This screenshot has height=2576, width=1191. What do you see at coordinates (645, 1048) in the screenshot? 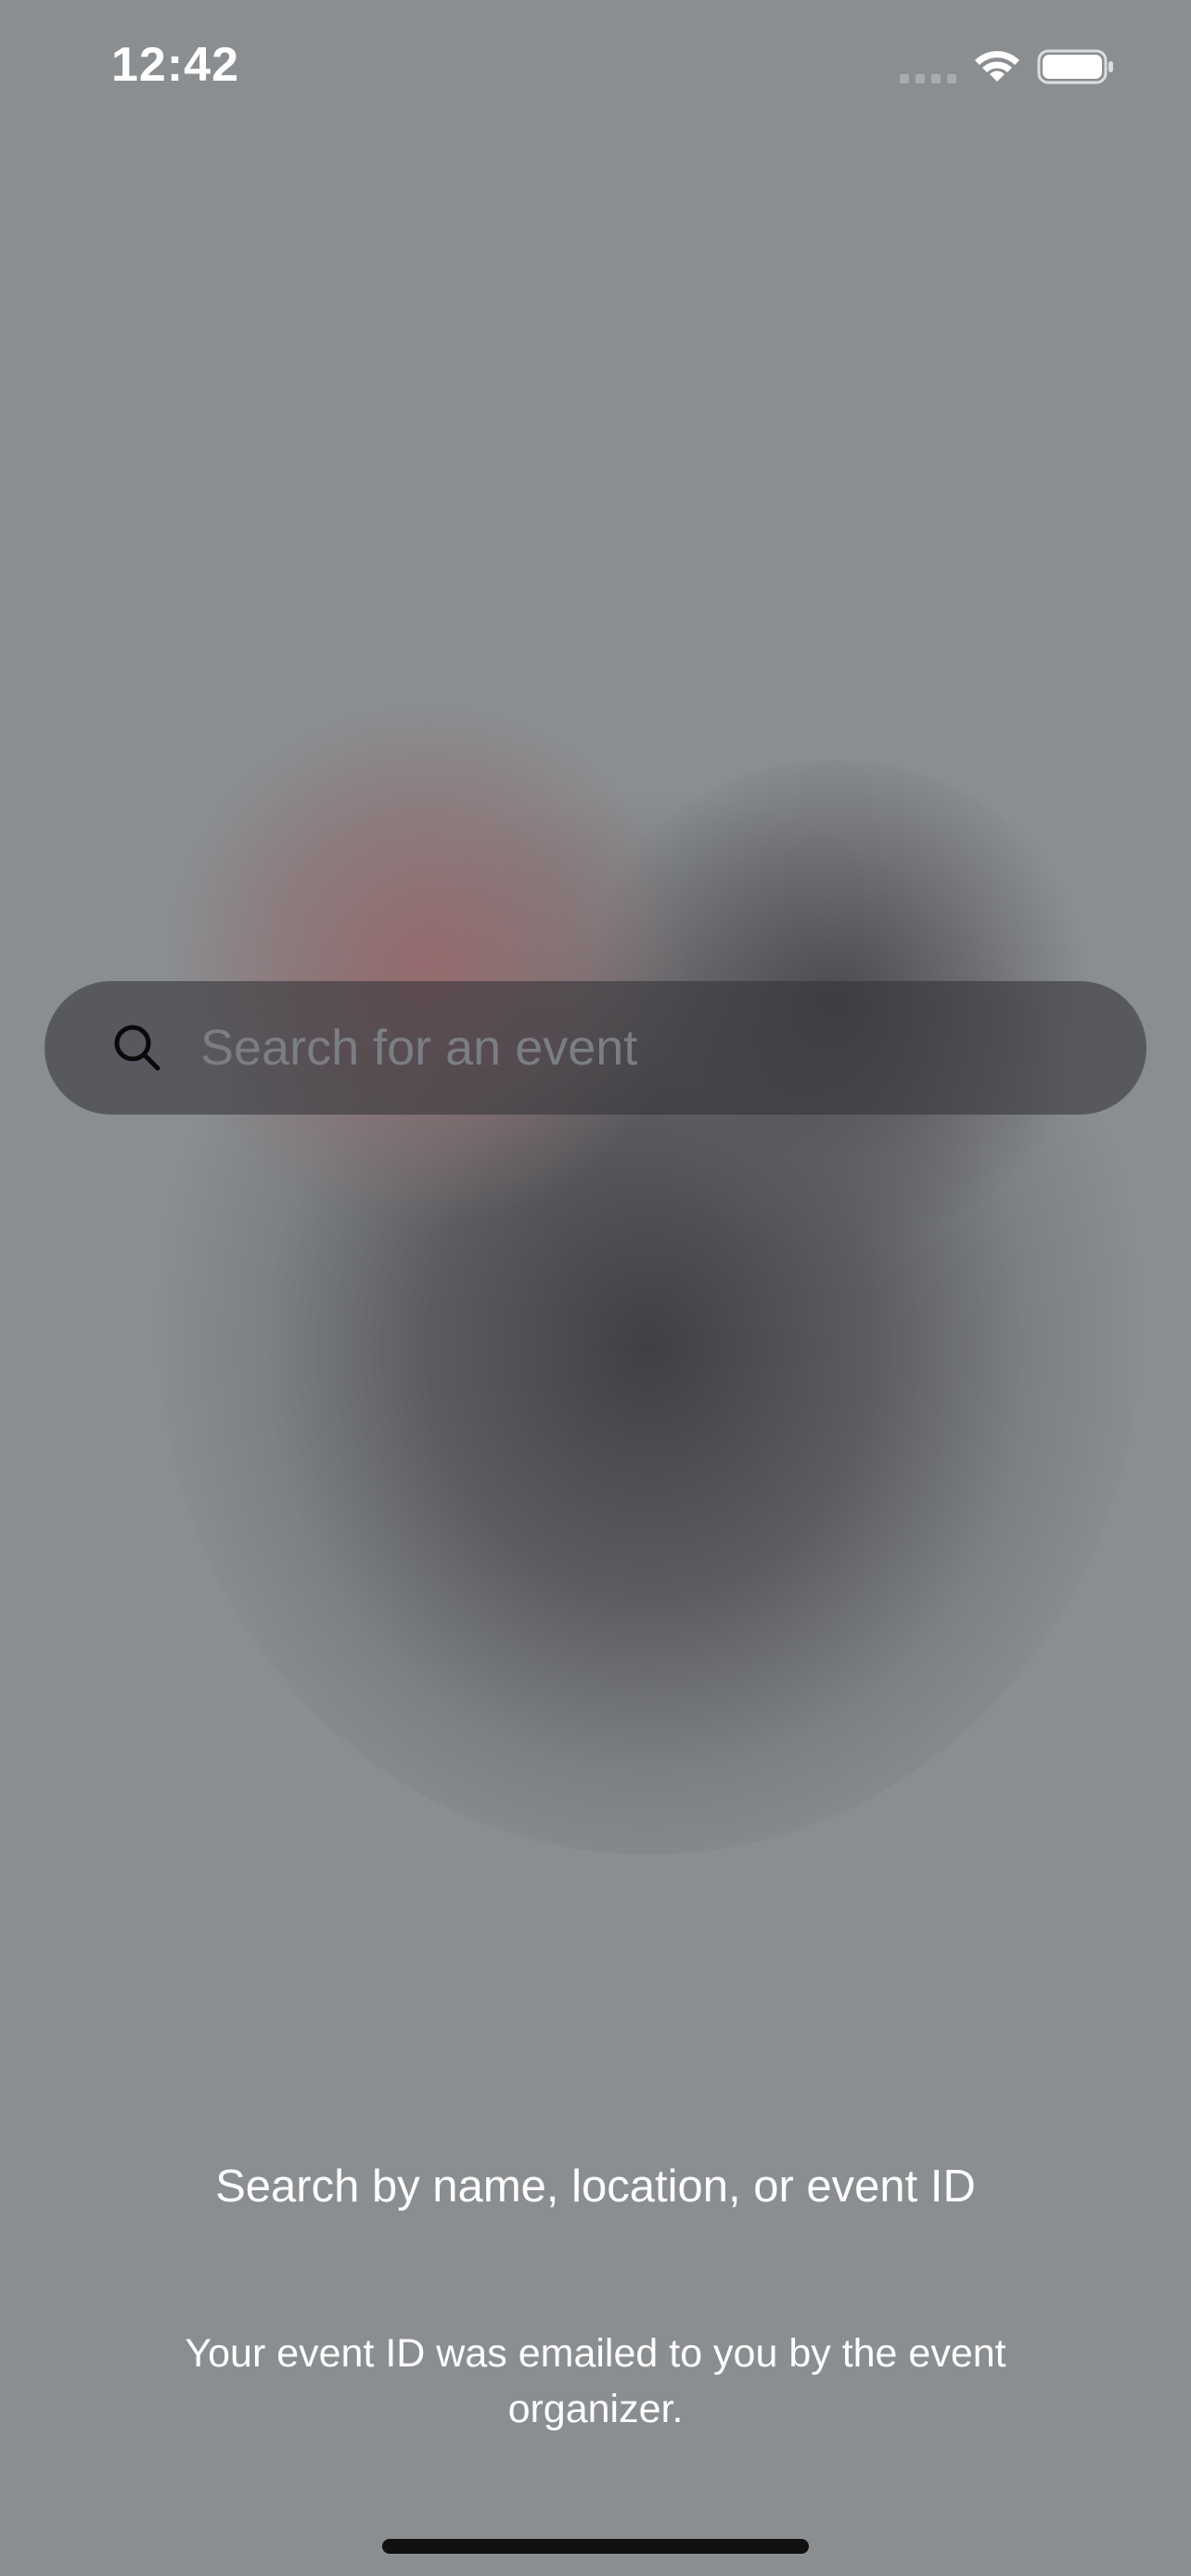
I see `search-input` at bounding box center [645, 1048].